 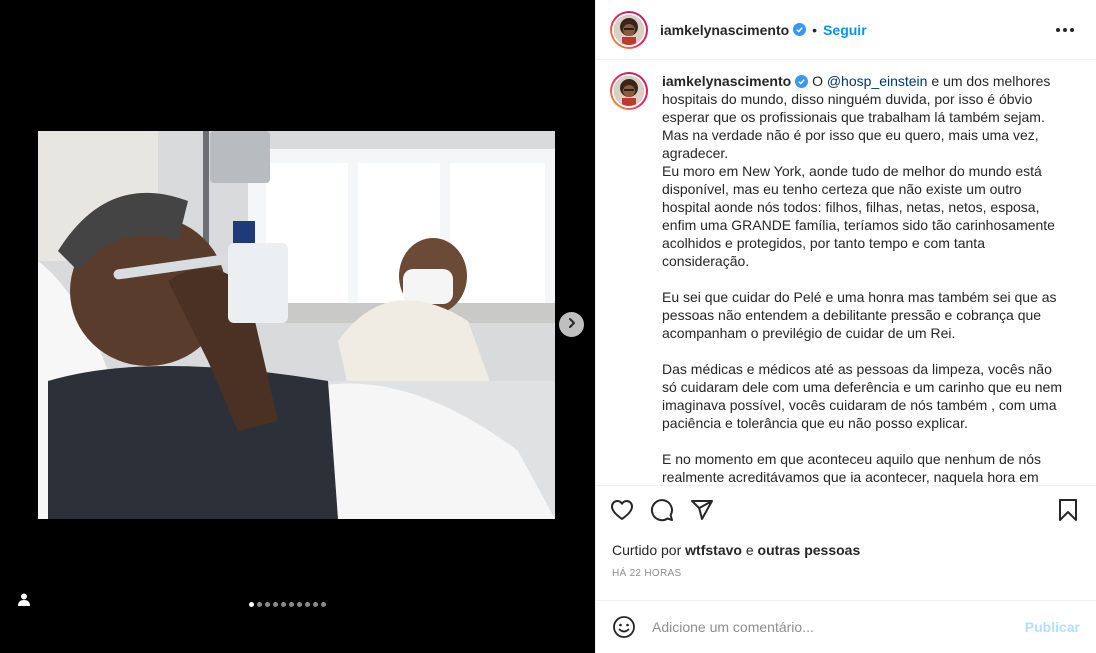 I want to click on caption-lead: O, so click(x=819, y=81).